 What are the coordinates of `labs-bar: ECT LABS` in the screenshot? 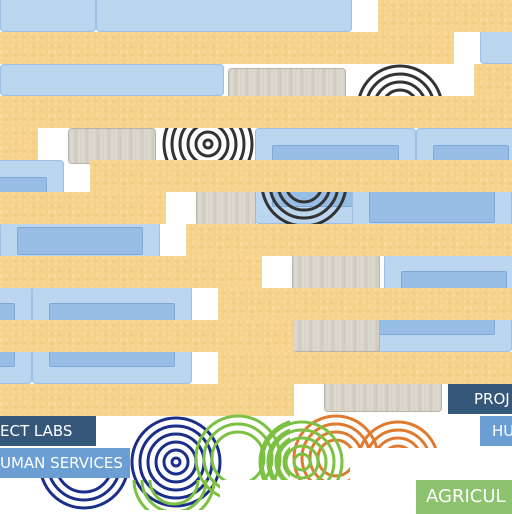 It's located at (48, 431).